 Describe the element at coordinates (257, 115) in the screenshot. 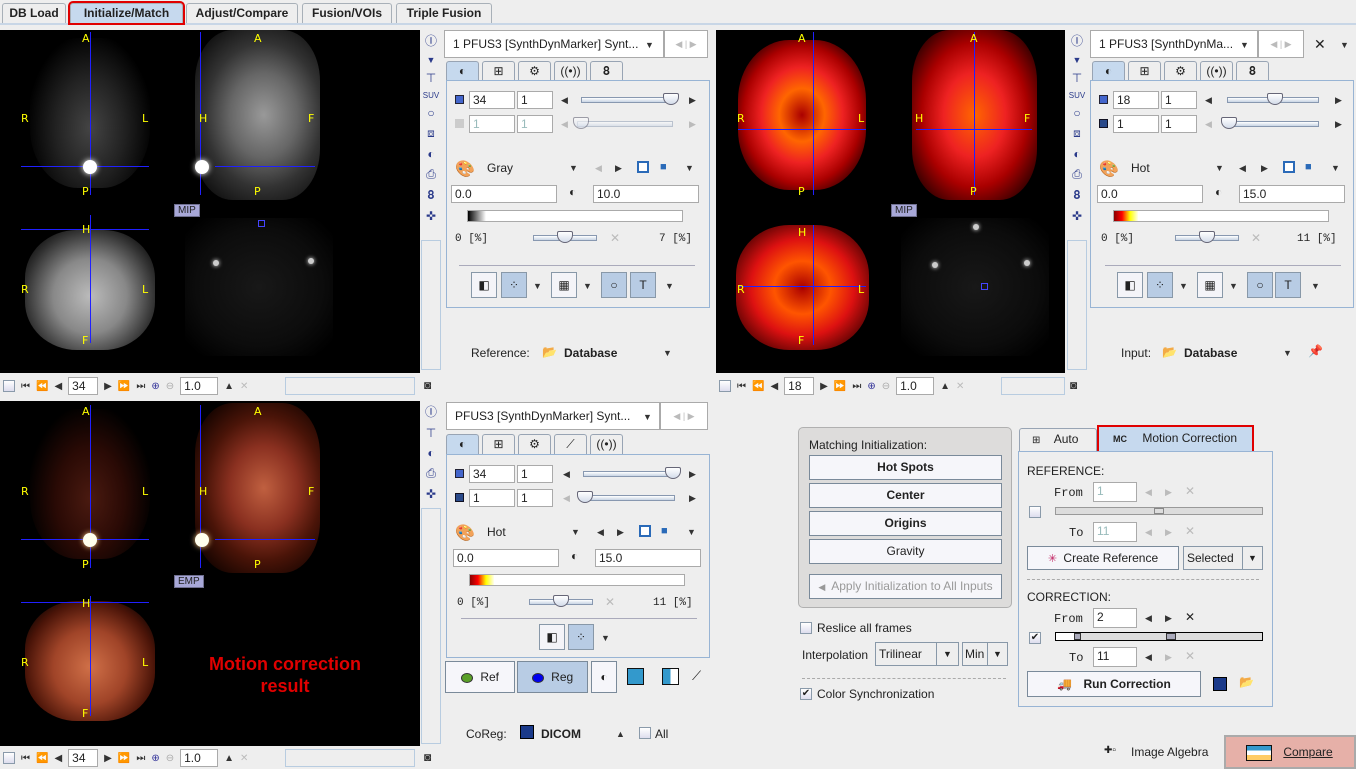

I see `ref-sagittal-image` at that location.